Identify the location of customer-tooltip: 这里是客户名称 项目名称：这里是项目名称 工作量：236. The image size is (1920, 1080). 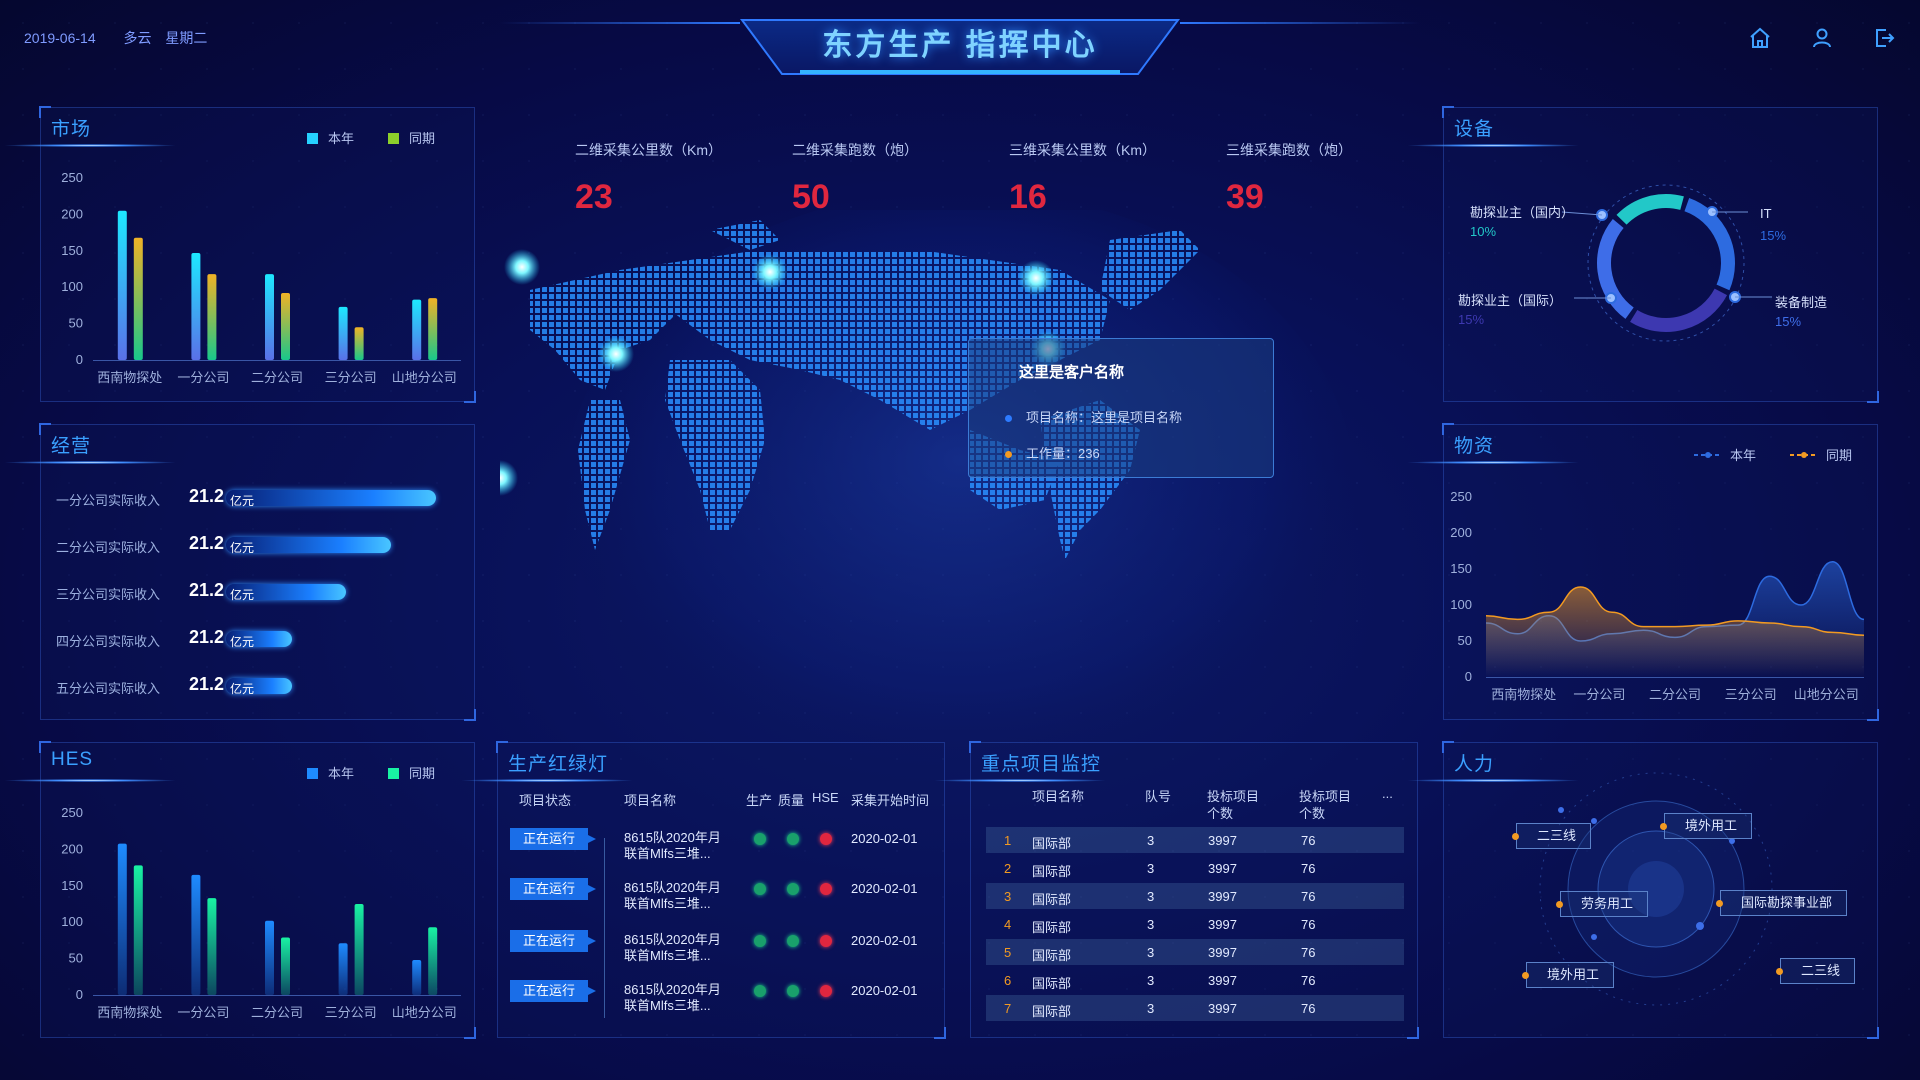
(1121, 408).